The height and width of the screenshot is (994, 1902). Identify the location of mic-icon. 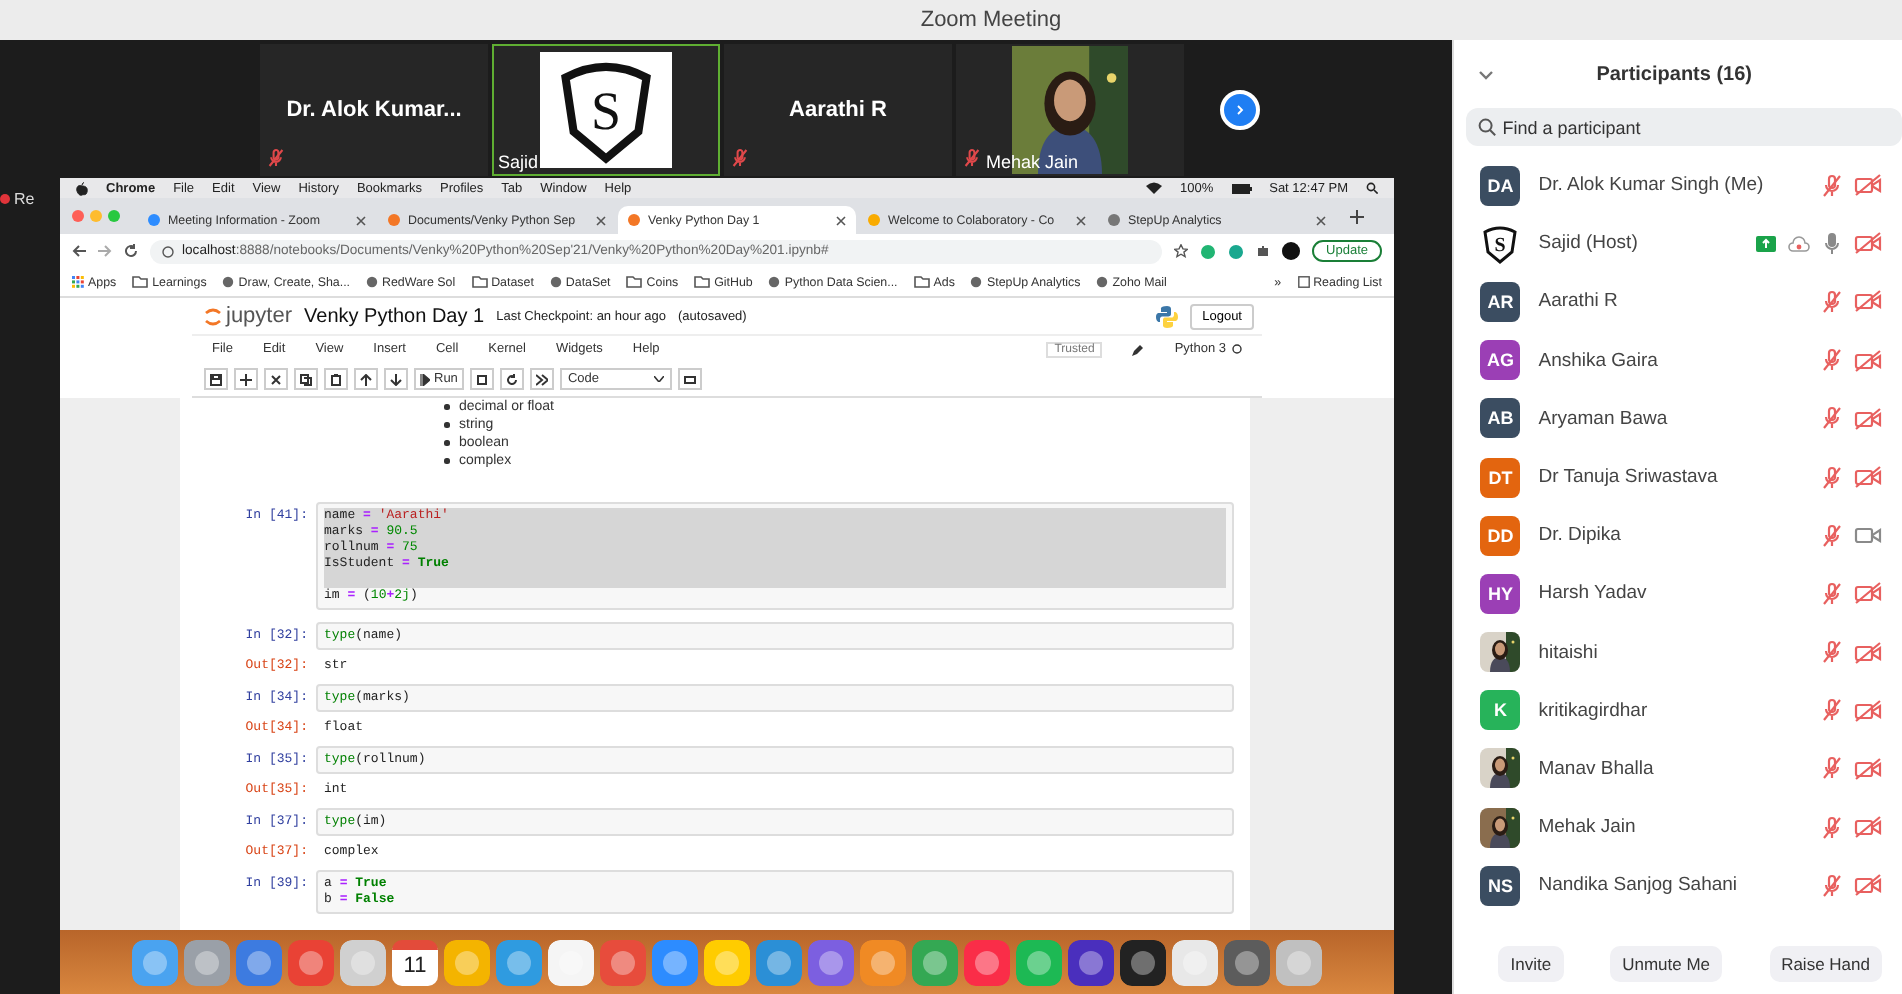
(1832, 243).